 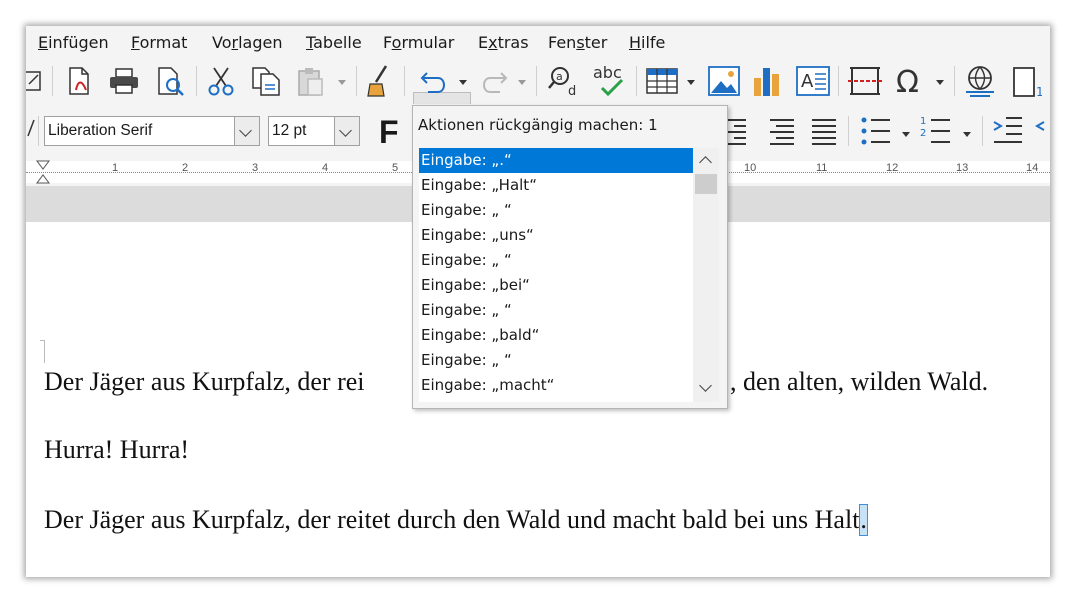 What do you see at coordinates (705, 162) in the screenshot?
I see `scroll-up-icon` at bounding box center [705, 162].